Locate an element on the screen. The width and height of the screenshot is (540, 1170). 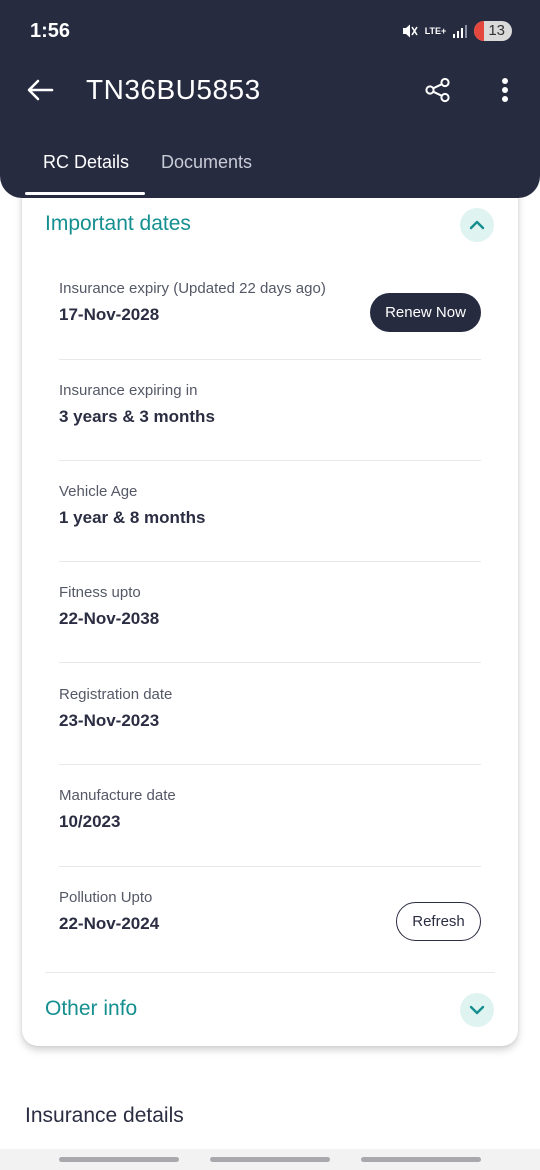
active-tab-indicator is located at coordinates (85, 193).